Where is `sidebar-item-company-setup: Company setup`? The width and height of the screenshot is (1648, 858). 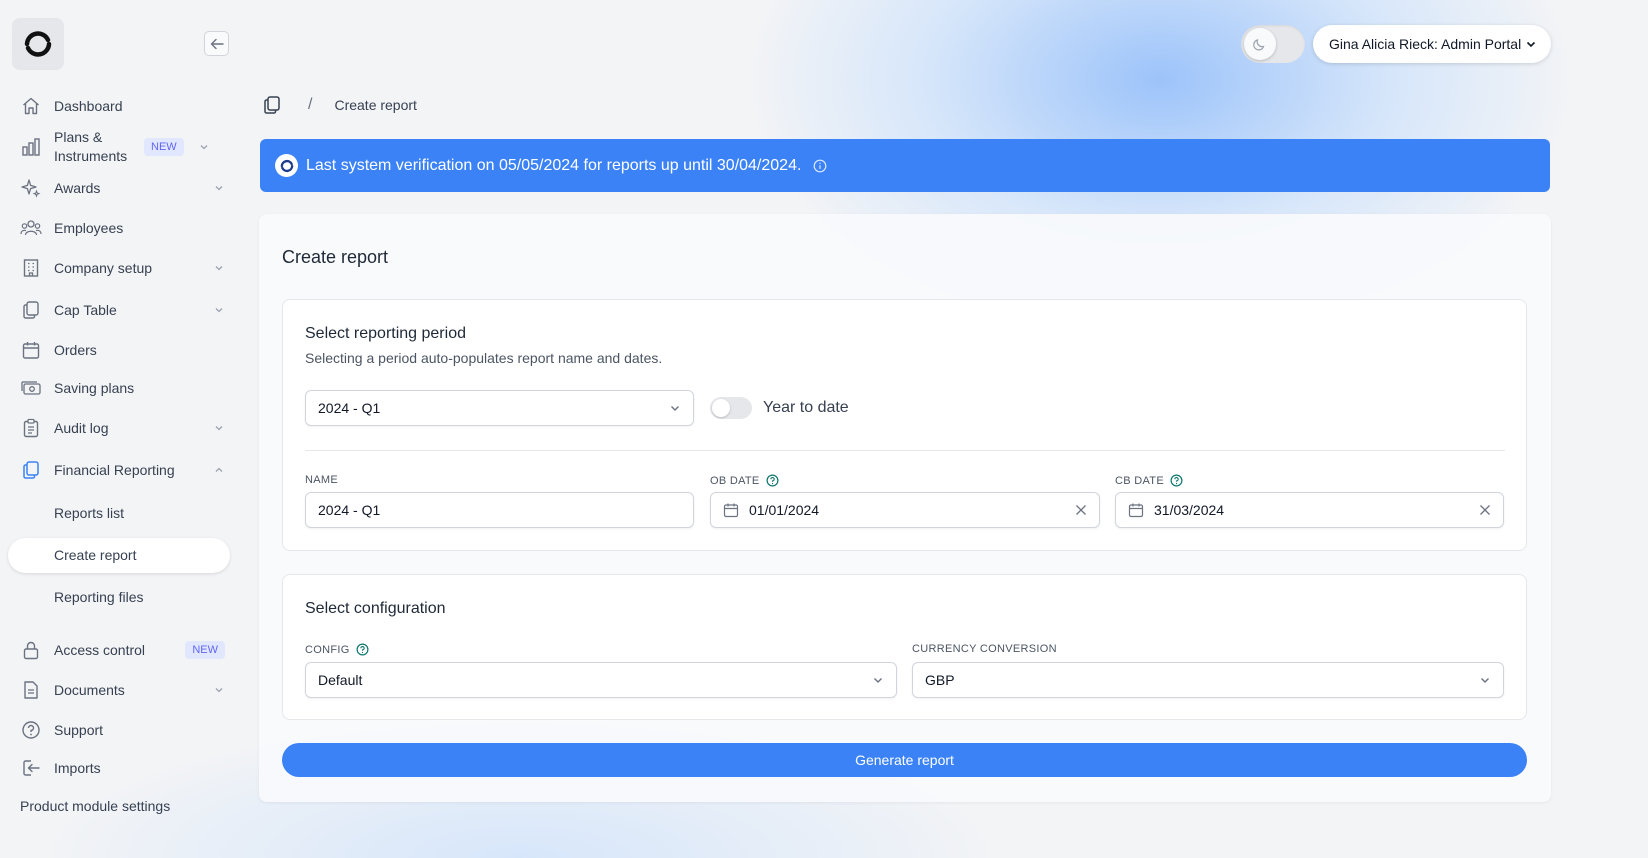
sidebar-item-company-setup: Company setup is located at coordinates (122, 268).